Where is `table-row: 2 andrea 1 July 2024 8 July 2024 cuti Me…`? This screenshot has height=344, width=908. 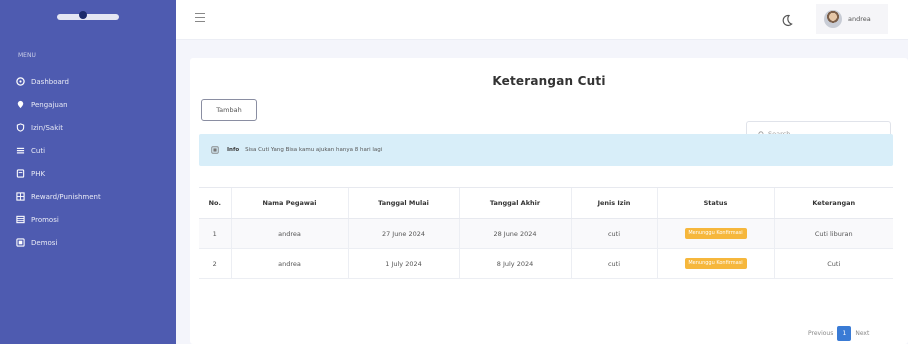
table-row: 2 andrea 1 July 2024 8 July 2024 cuti Me… is located at coordinates (546, 263).